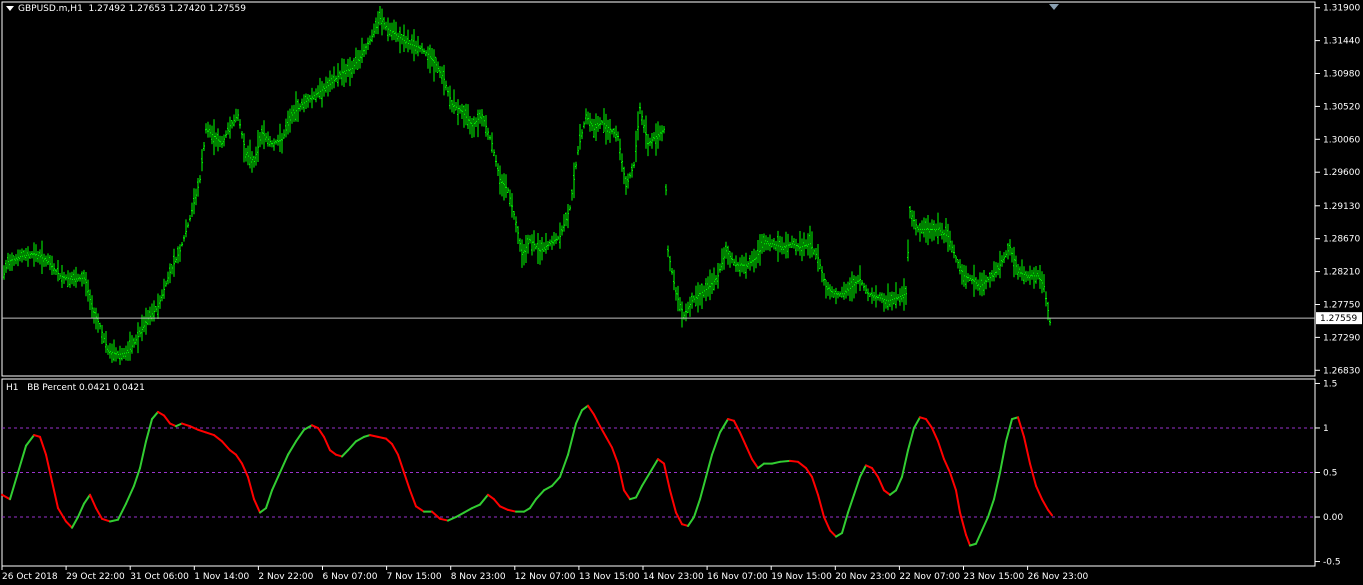  I want to click on indicator-axis: 1.5 1 0.5 0.00 -0.5, so click(1329, 473).